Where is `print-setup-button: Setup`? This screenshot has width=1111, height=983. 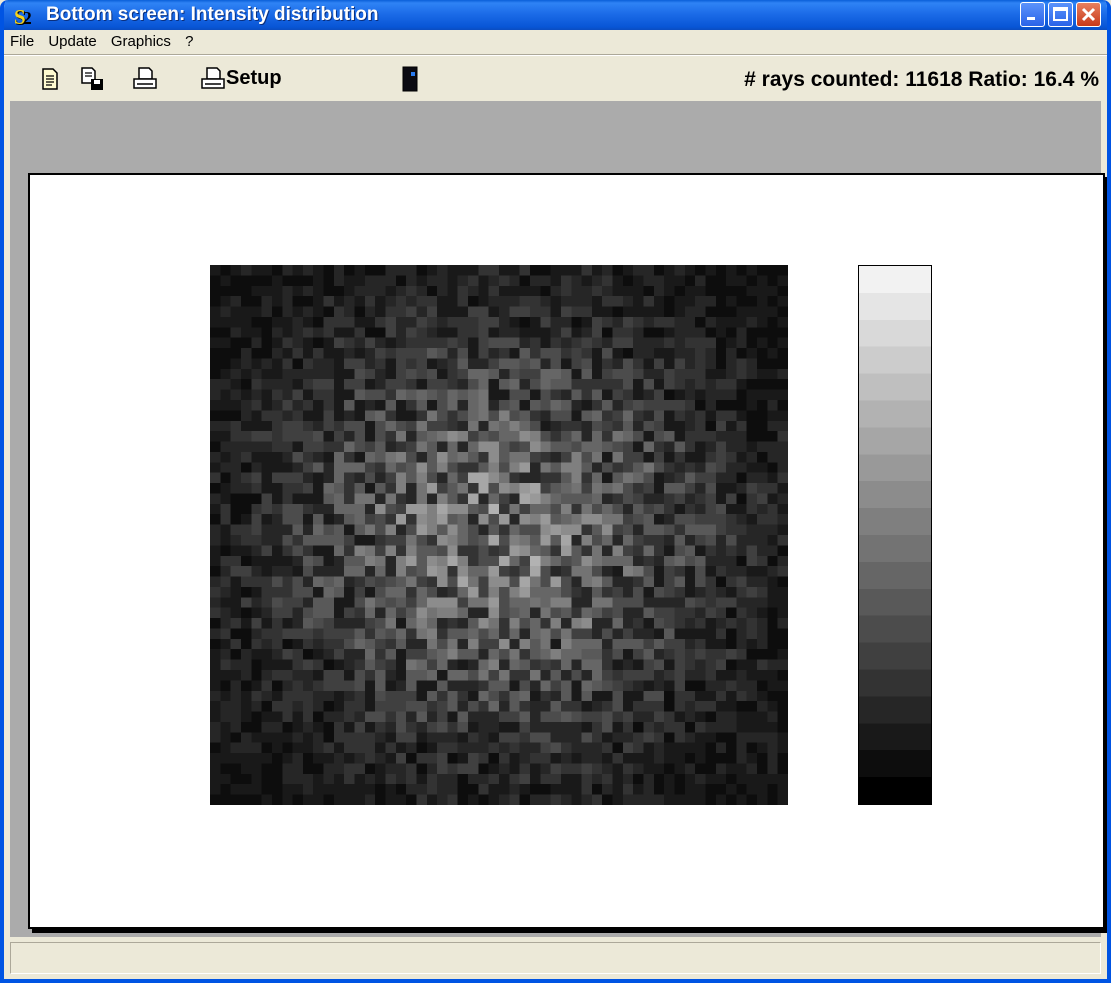 print-setup-button: Setup is located at coordinates (241, 78).